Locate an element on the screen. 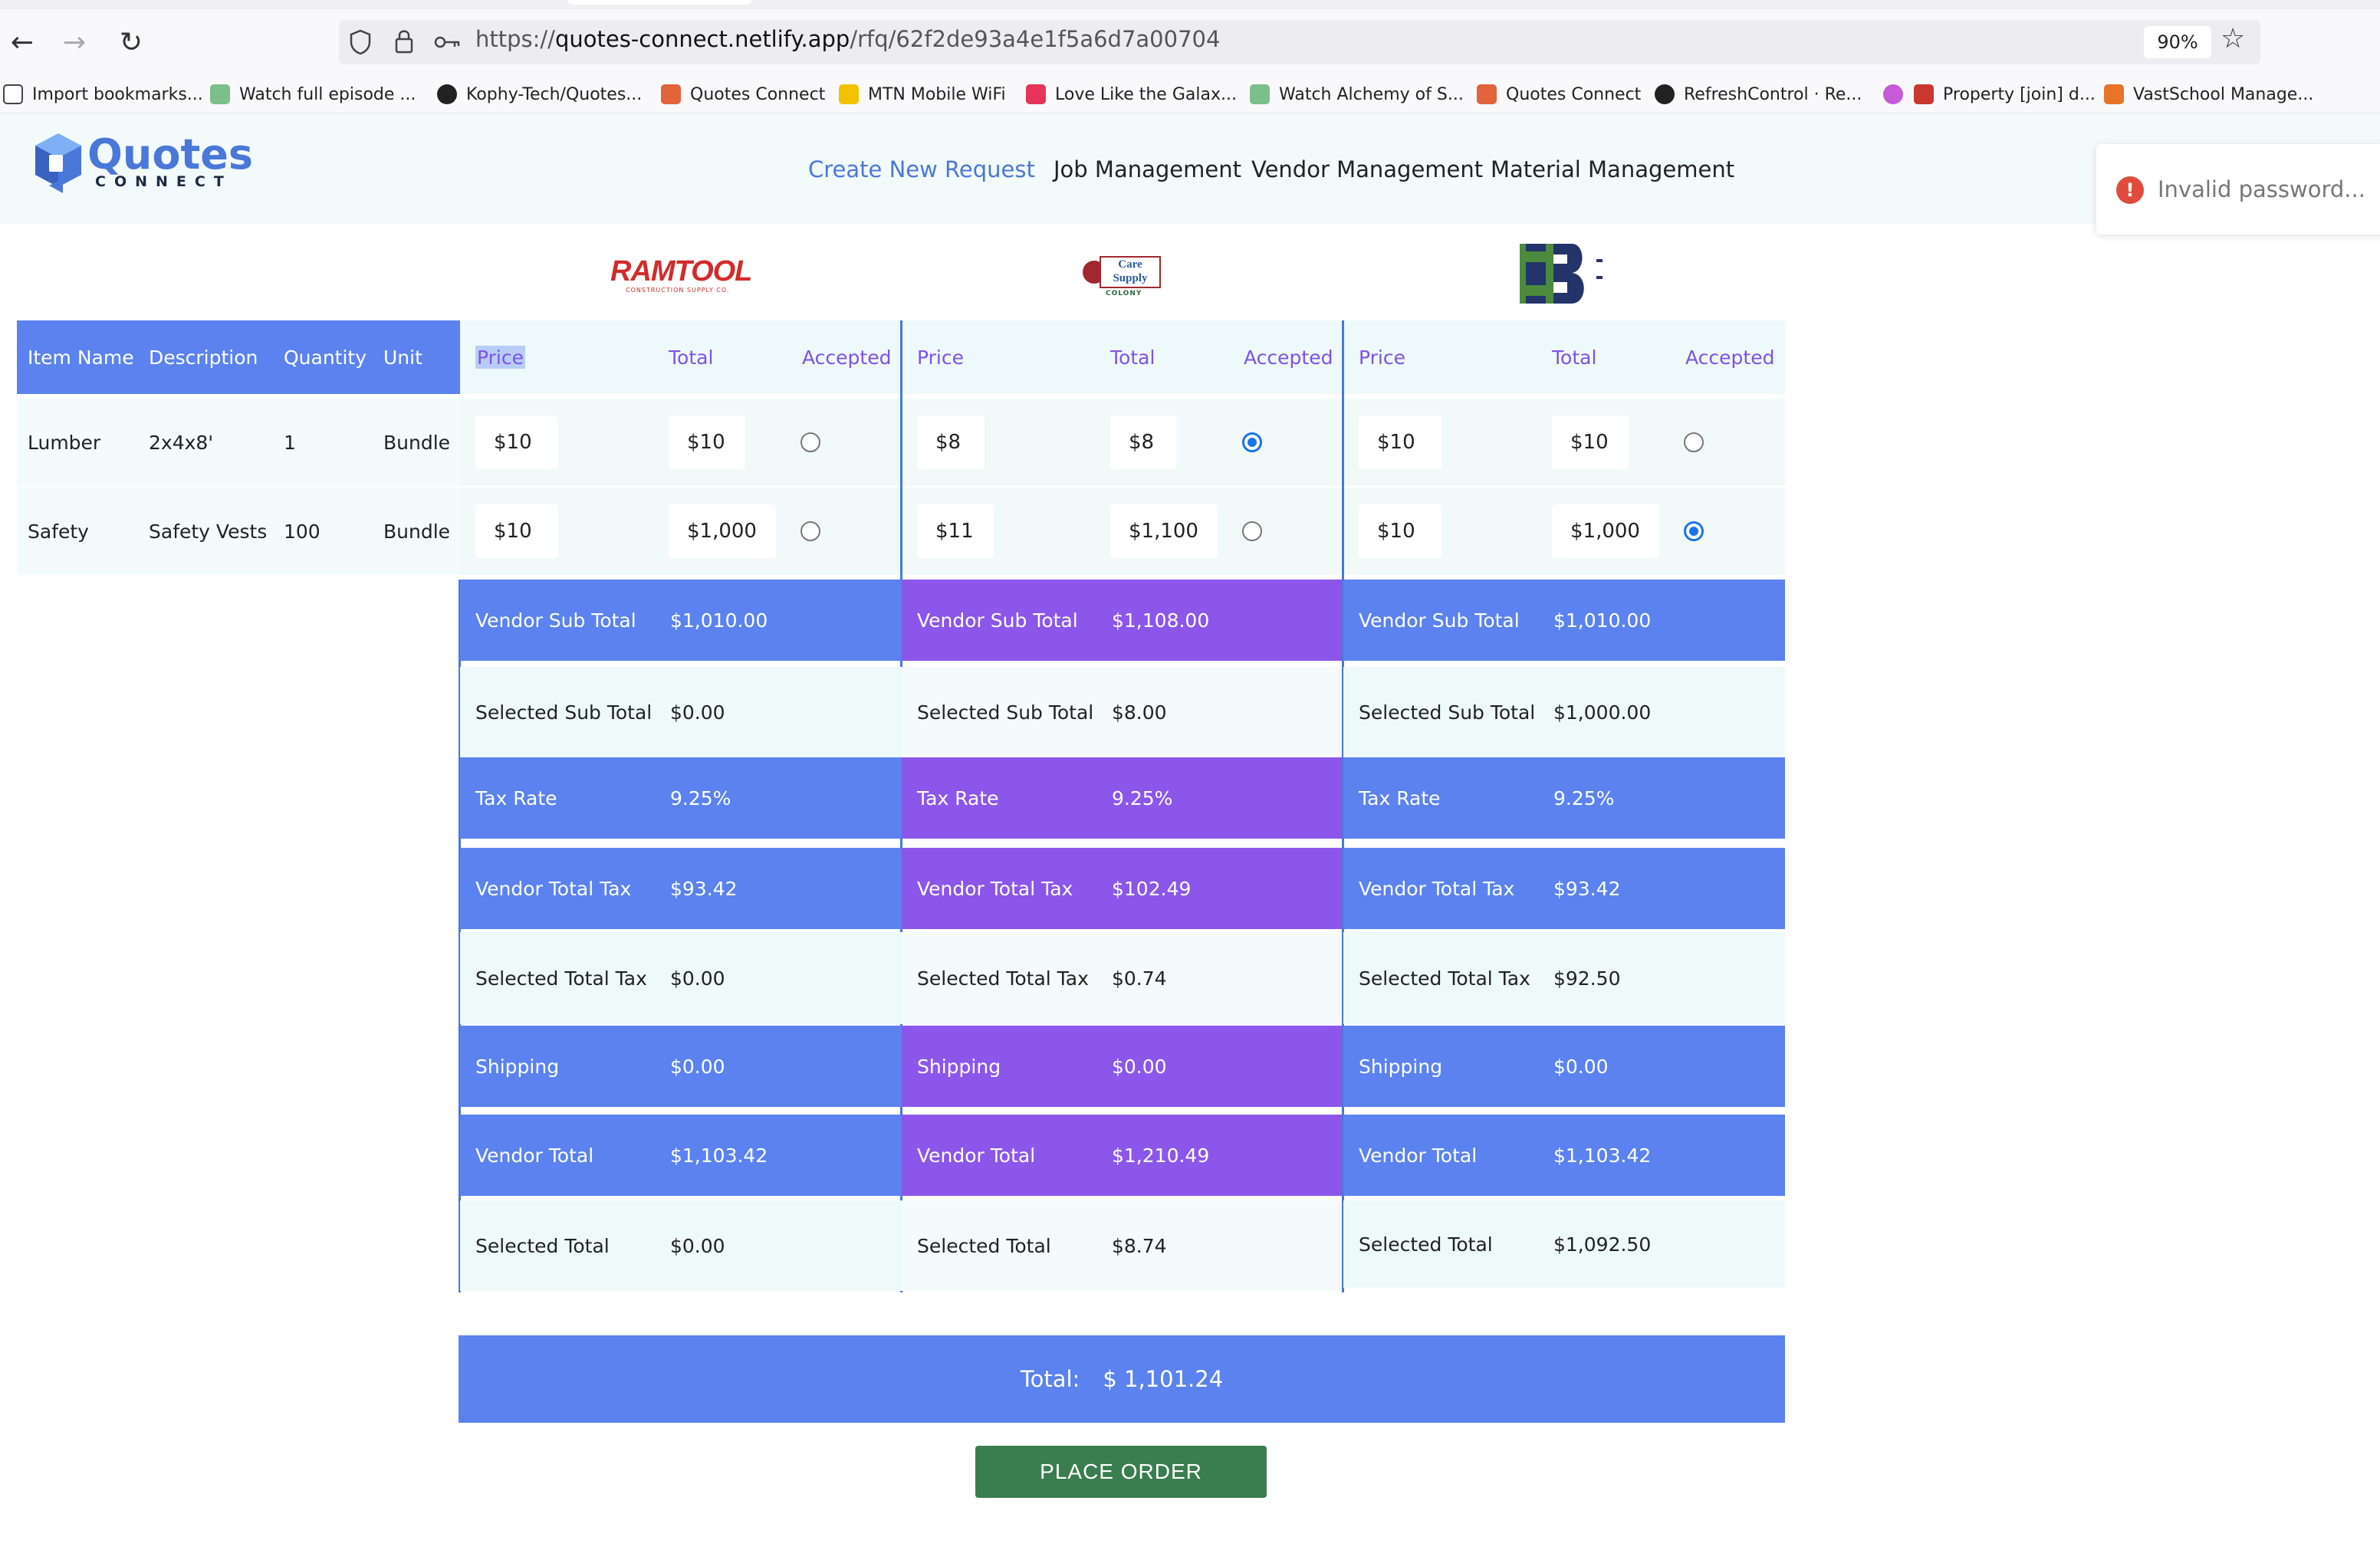  total-field: $10 is located at coordinates (707, 442).